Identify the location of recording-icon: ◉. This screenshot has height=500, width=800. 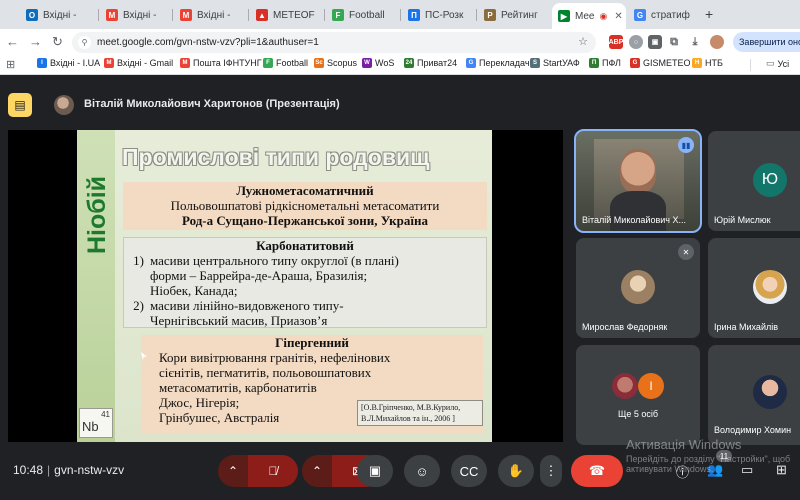
(603, 15).